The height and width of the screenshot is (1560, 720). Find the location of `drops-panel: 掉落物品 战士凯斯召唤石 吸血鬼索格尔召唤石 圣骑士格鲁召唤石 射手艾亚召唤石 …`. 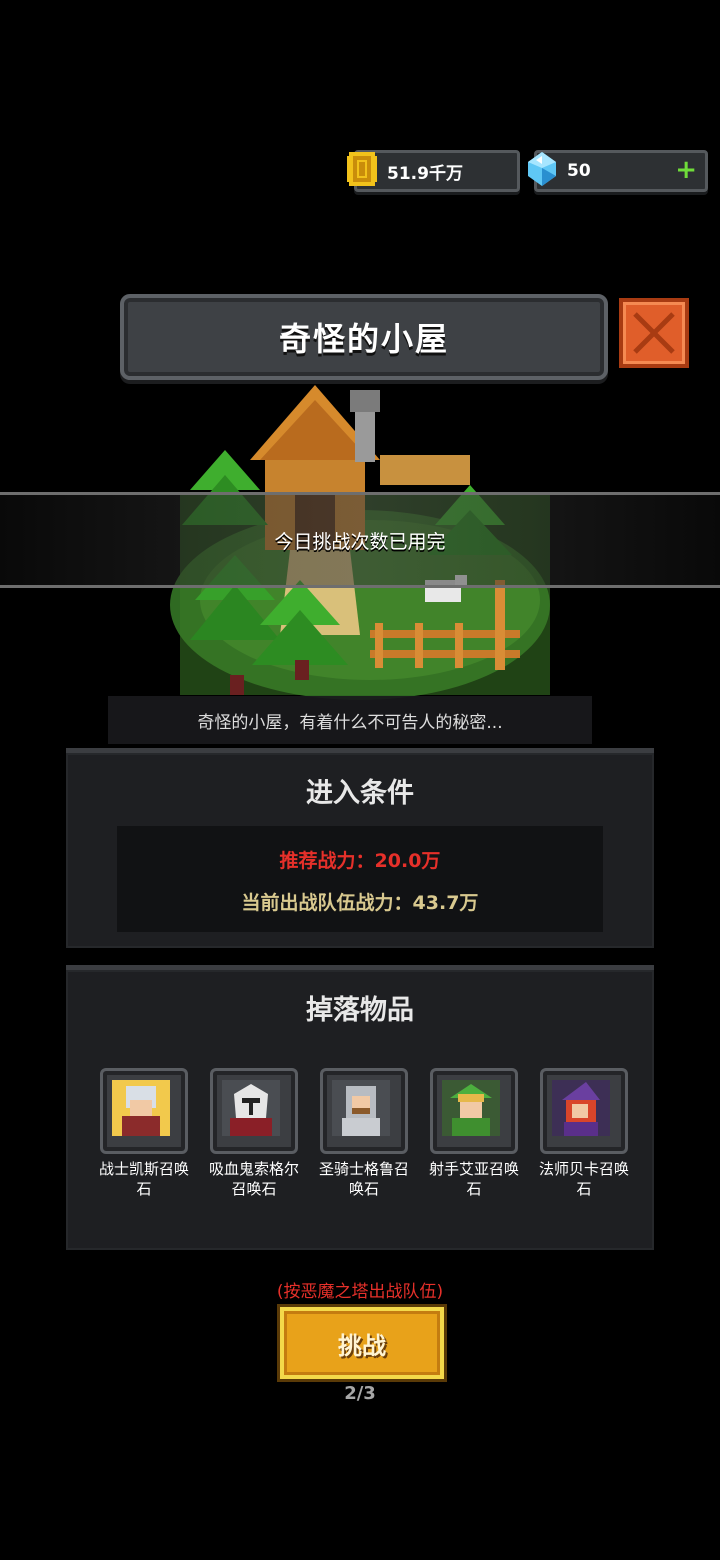

drops-panel: 掉落物品 战士凯斯召唤石 吸血鬼索格尔召唤石 圣骑士格鲁召唤石 射手艾亚召唤石 … is located at coordinates (360, 1107).